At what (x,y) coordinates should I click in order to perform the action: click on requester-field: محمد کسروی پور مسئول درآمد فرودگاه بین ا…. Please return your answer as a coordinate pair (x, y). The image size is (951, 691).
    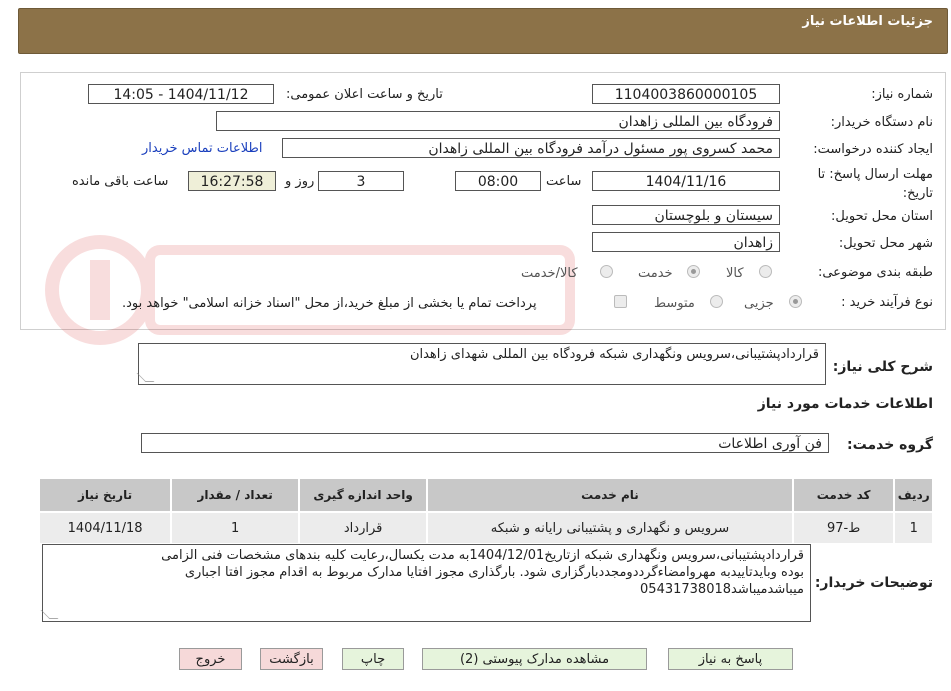
    Looking at the image, I should click on (531, 148).